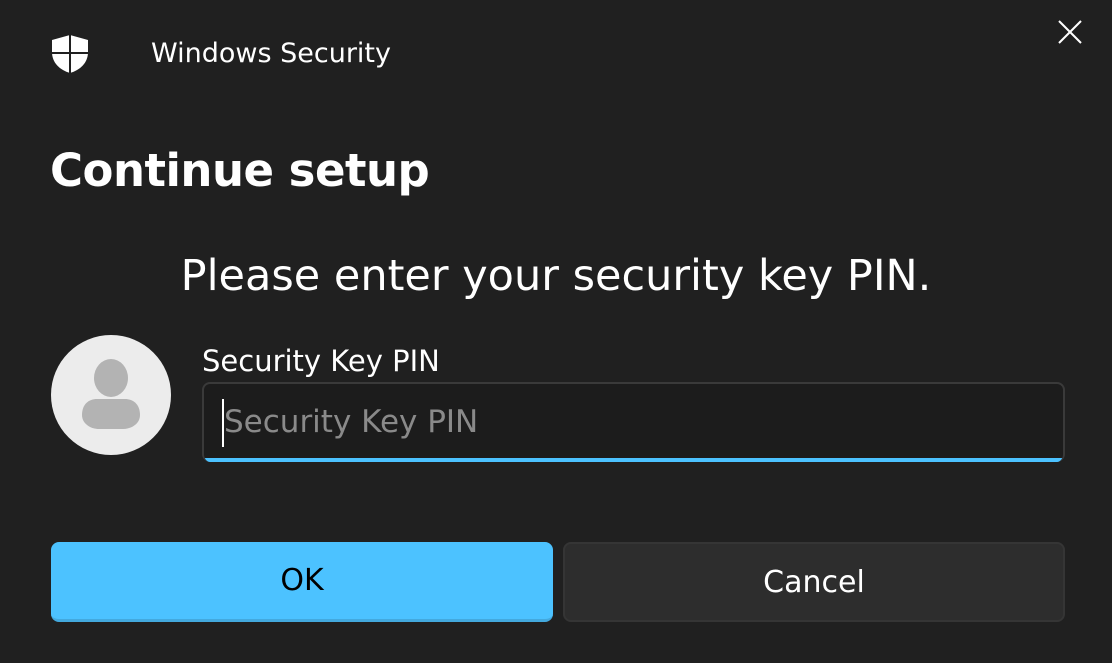  I want to click on text-cursor, so click(223, 423).